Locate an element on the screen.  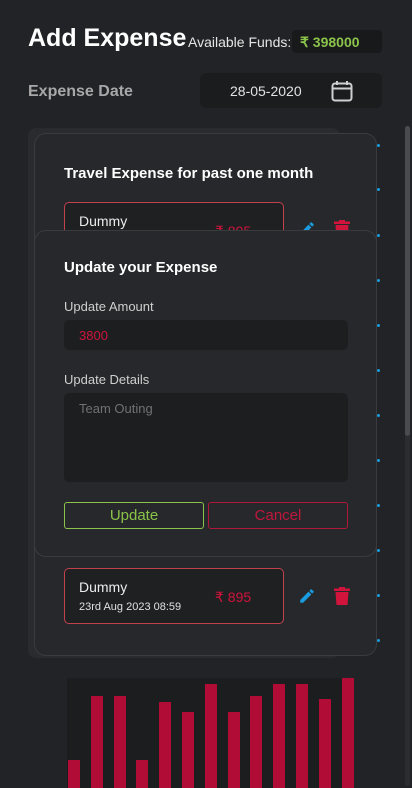
expense-date-value: 28-05-2020 is located at coordinates (266, 91).